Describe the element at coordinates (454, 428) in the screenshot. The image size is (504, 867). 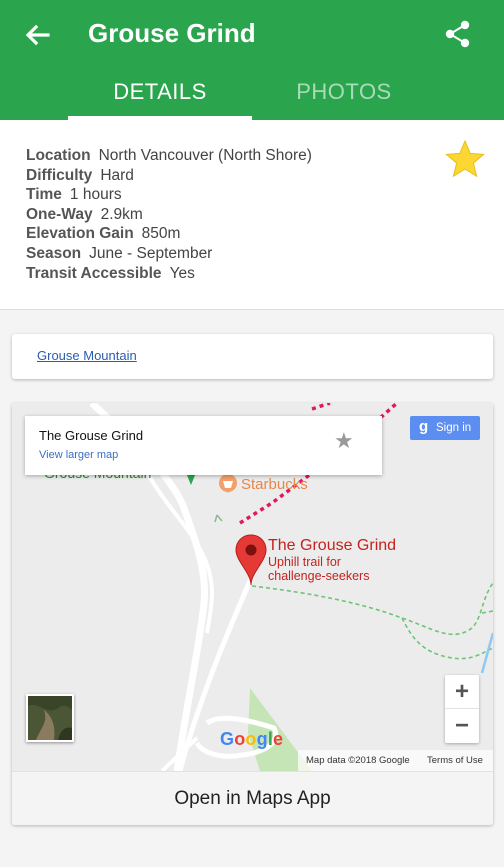
I see `sign-in-label: Sign in` at that location.